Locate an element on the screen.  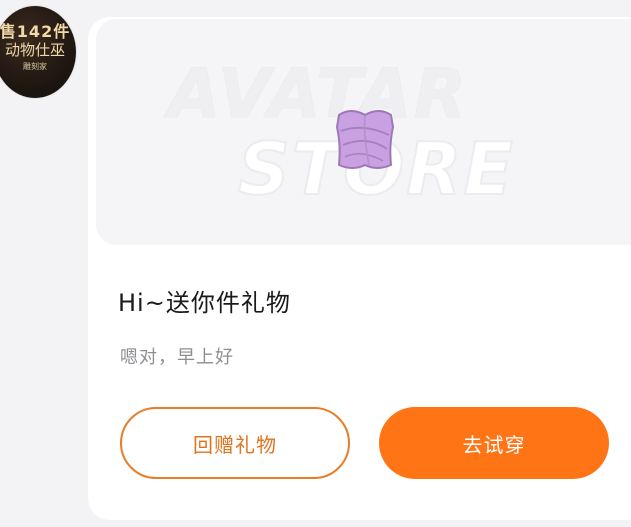
avatar-badge-name: 动物仕巫 is located at coordinates (34, 50).